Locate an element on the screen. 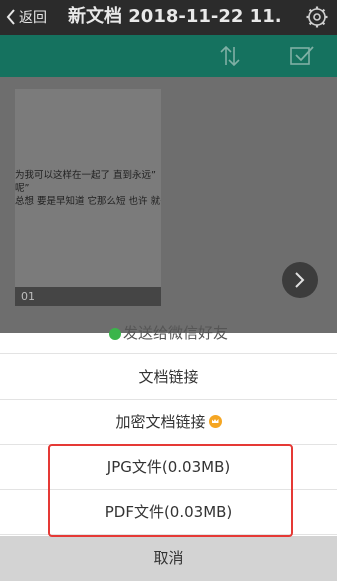 The width and height of the screenshot is (337, 581). encrypted-link-button: 加密文档链接 is located at coordinates (168, 422).